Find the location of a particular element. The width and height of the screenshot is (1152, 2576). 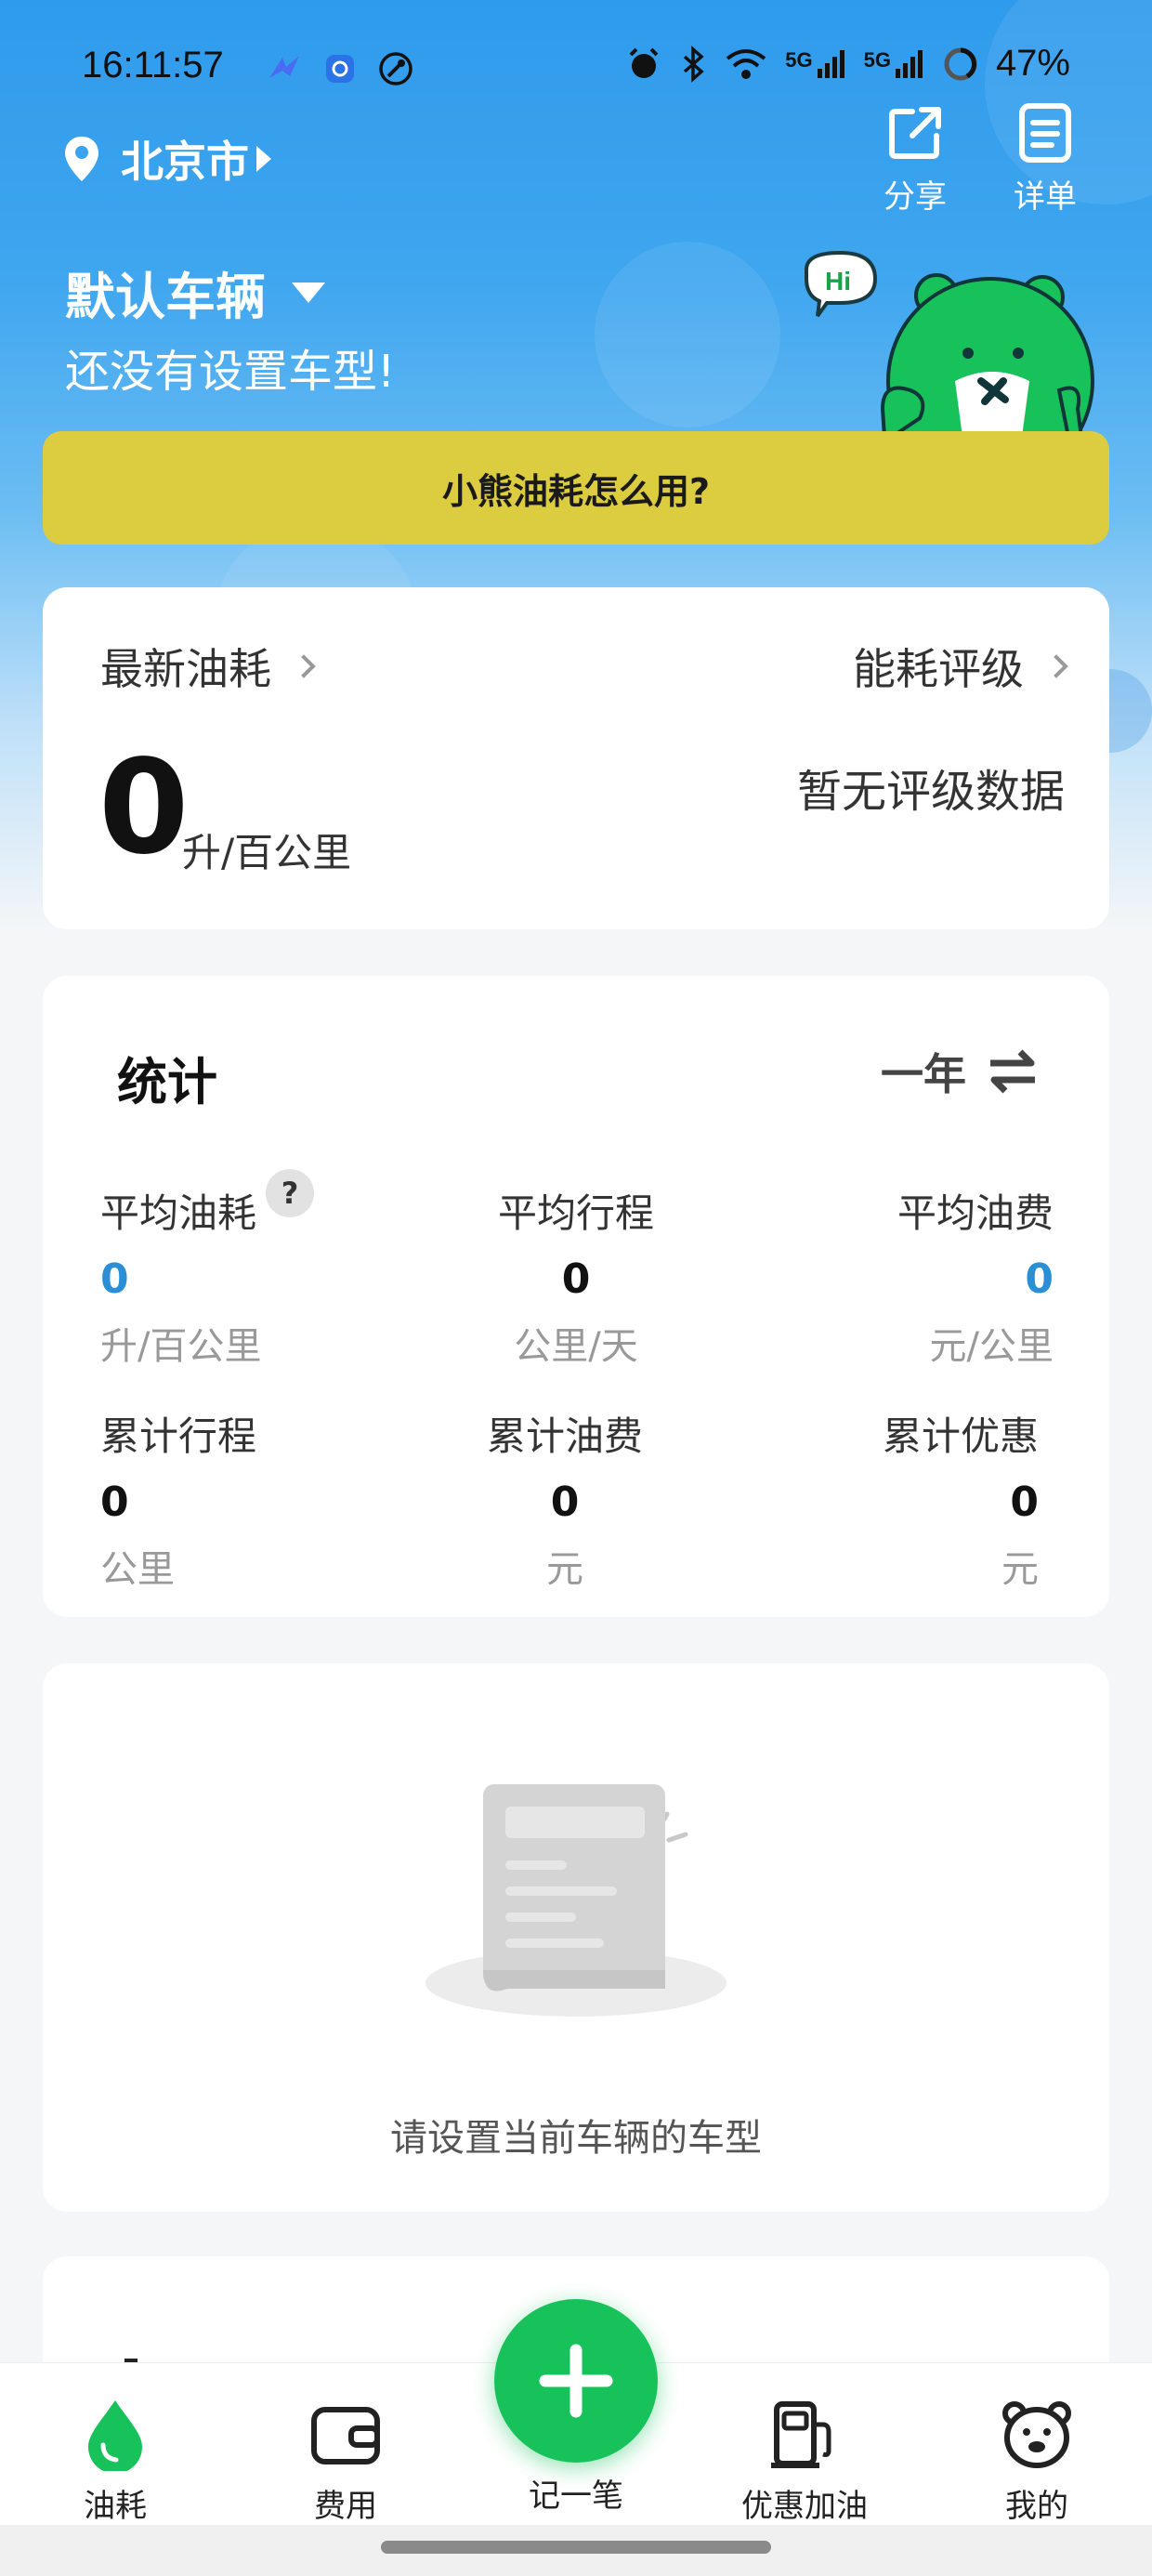

help-question-icon: ? is located at coordinates (290, 1193).